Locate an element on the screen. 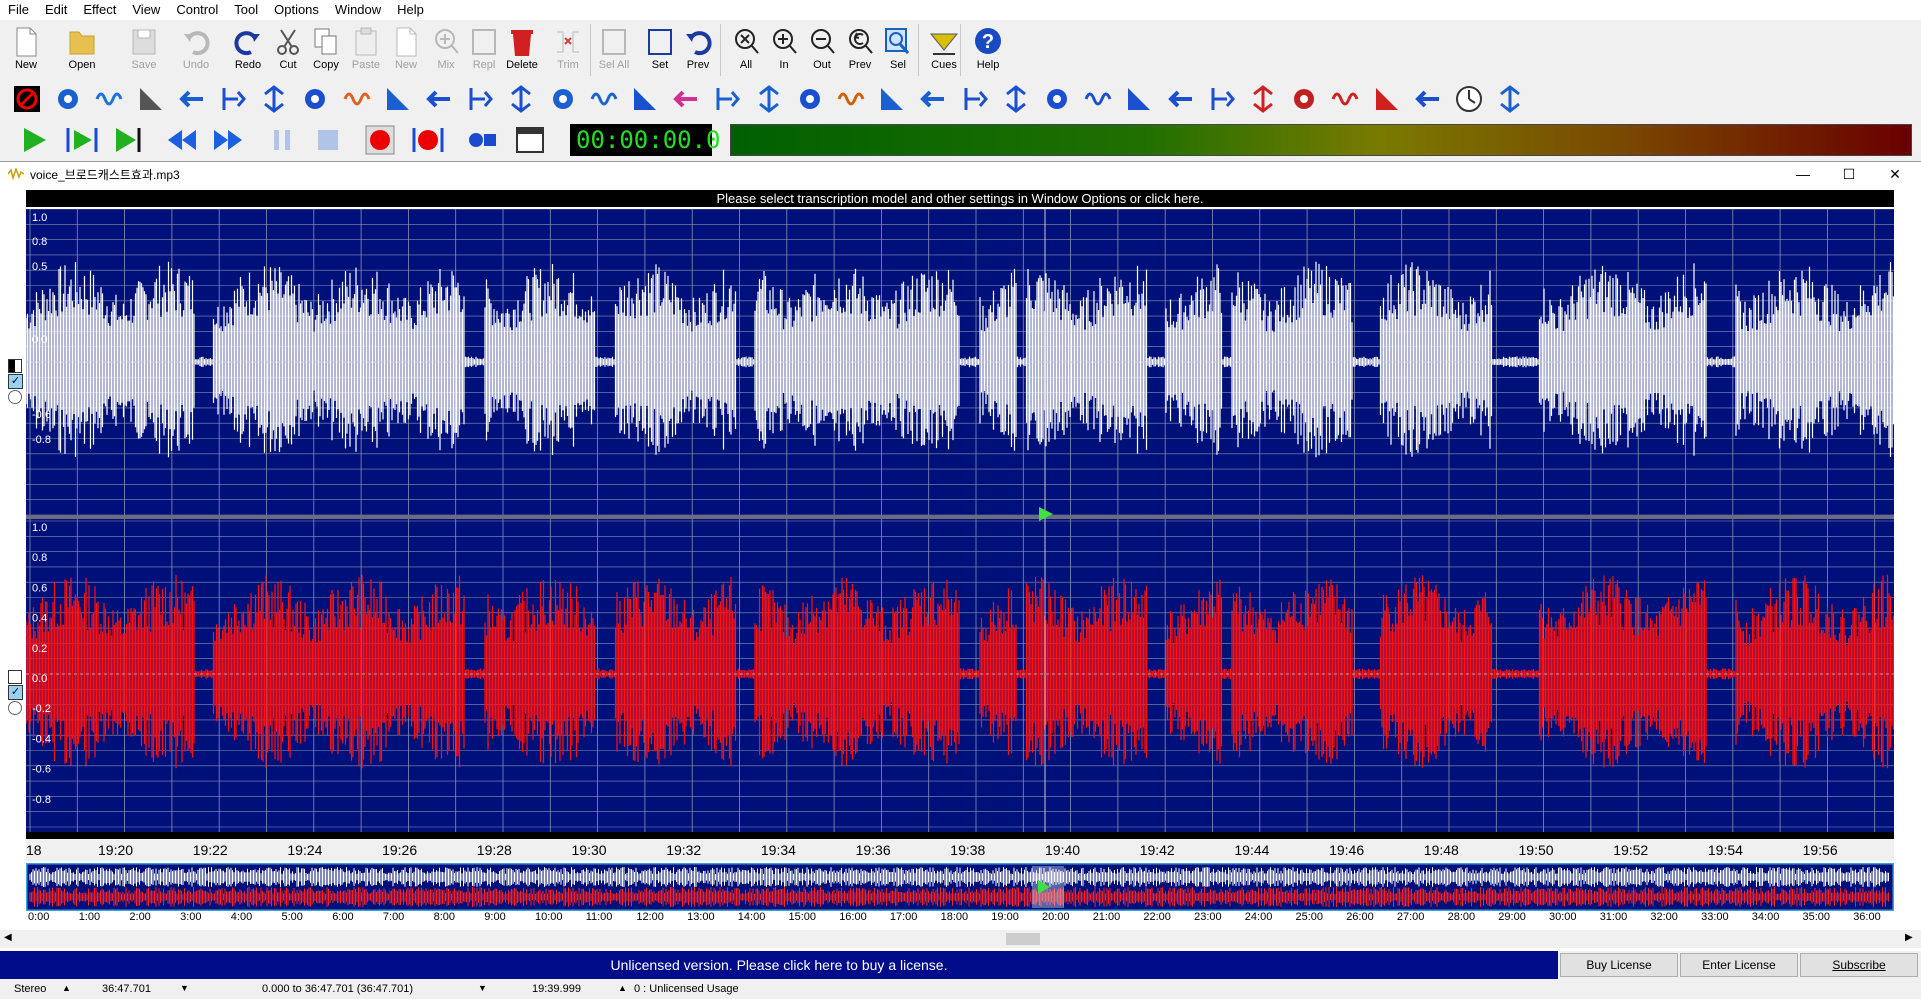 This screenshot has height=999, width=1921. minimize-button: — is located at coordinates (1803, 174).